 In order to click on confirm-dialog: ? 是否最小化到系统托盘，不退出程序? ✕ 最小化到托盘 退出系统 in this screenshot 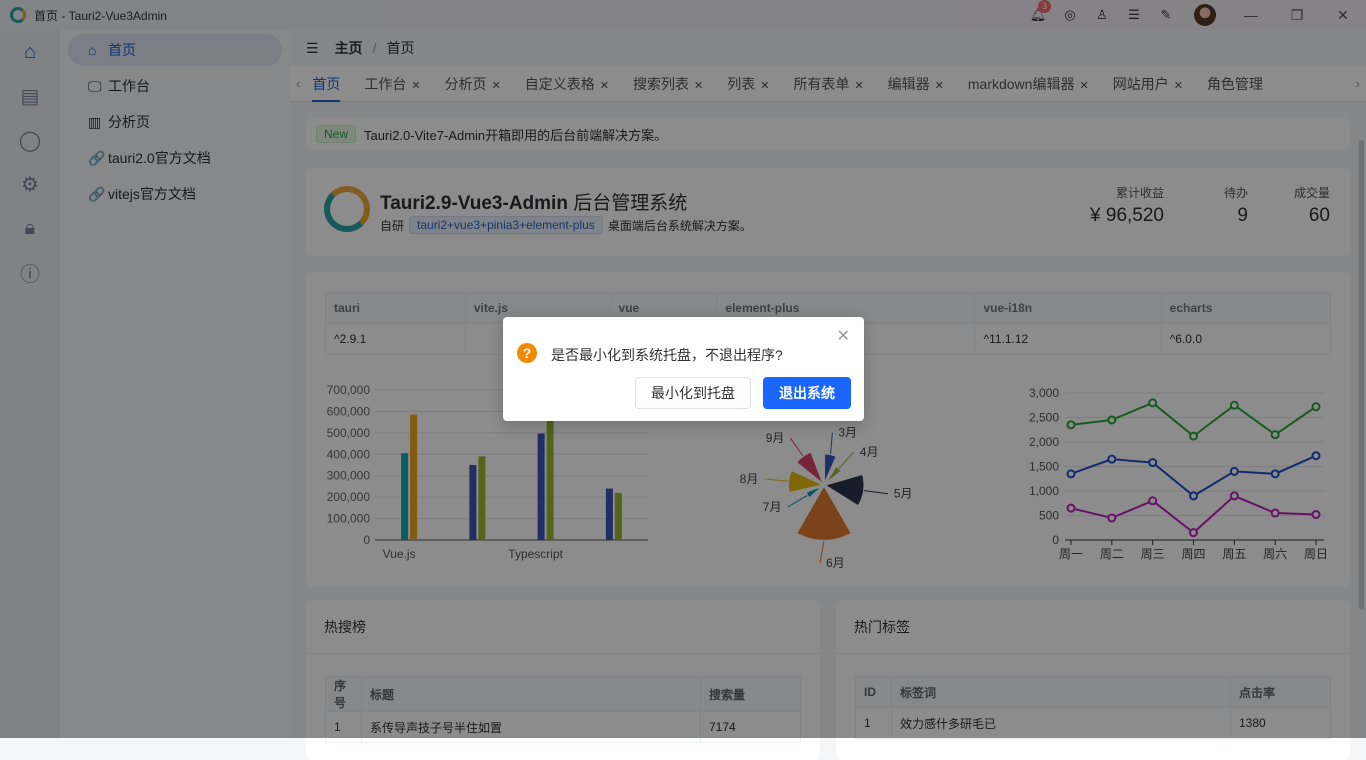, I will do `click(683, 369)`.